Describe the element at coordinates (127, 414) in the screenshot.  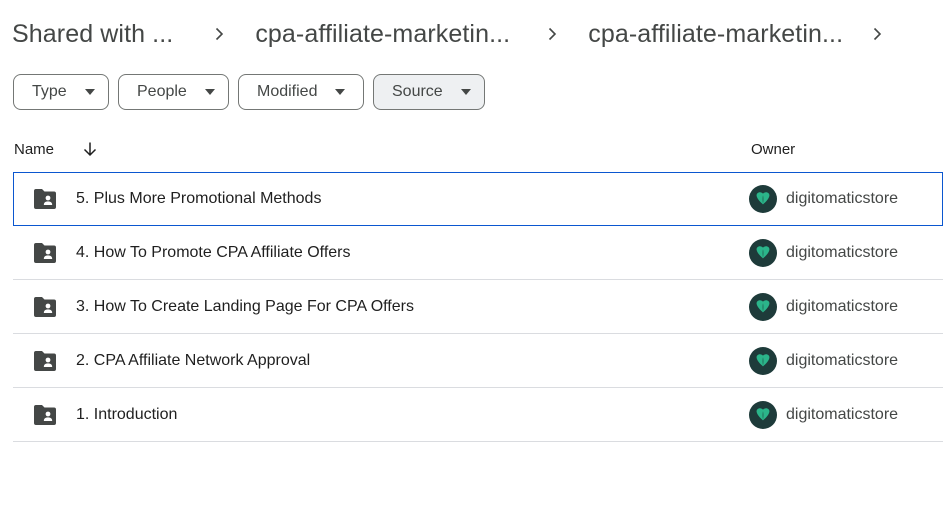
I see `file-name: 1. Introduction` at that location.